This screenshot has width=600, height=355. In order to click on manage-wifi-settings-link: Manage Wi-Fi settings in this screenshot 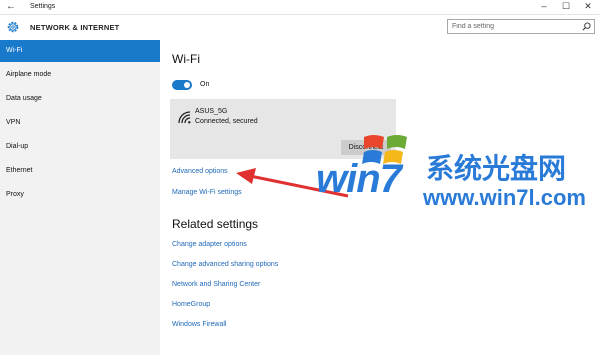, I will do `click(207, 192)`.